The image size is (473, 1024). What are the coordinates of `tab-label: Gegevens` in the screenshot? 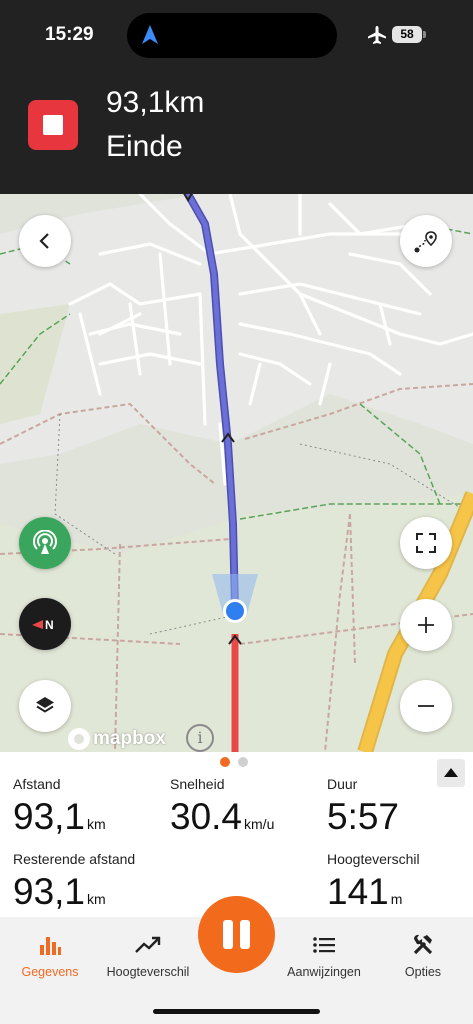 It's located at (50, 972).